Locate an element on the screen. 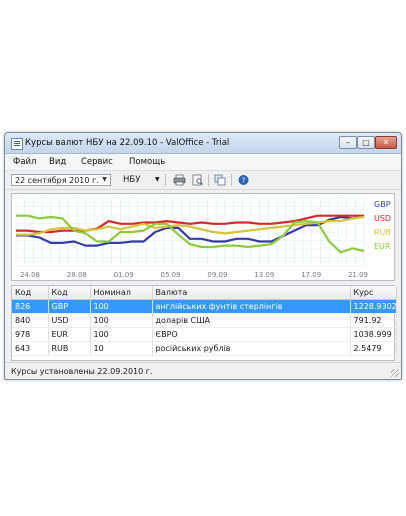  cell-code: RUB is located at coordinates (69, 348).